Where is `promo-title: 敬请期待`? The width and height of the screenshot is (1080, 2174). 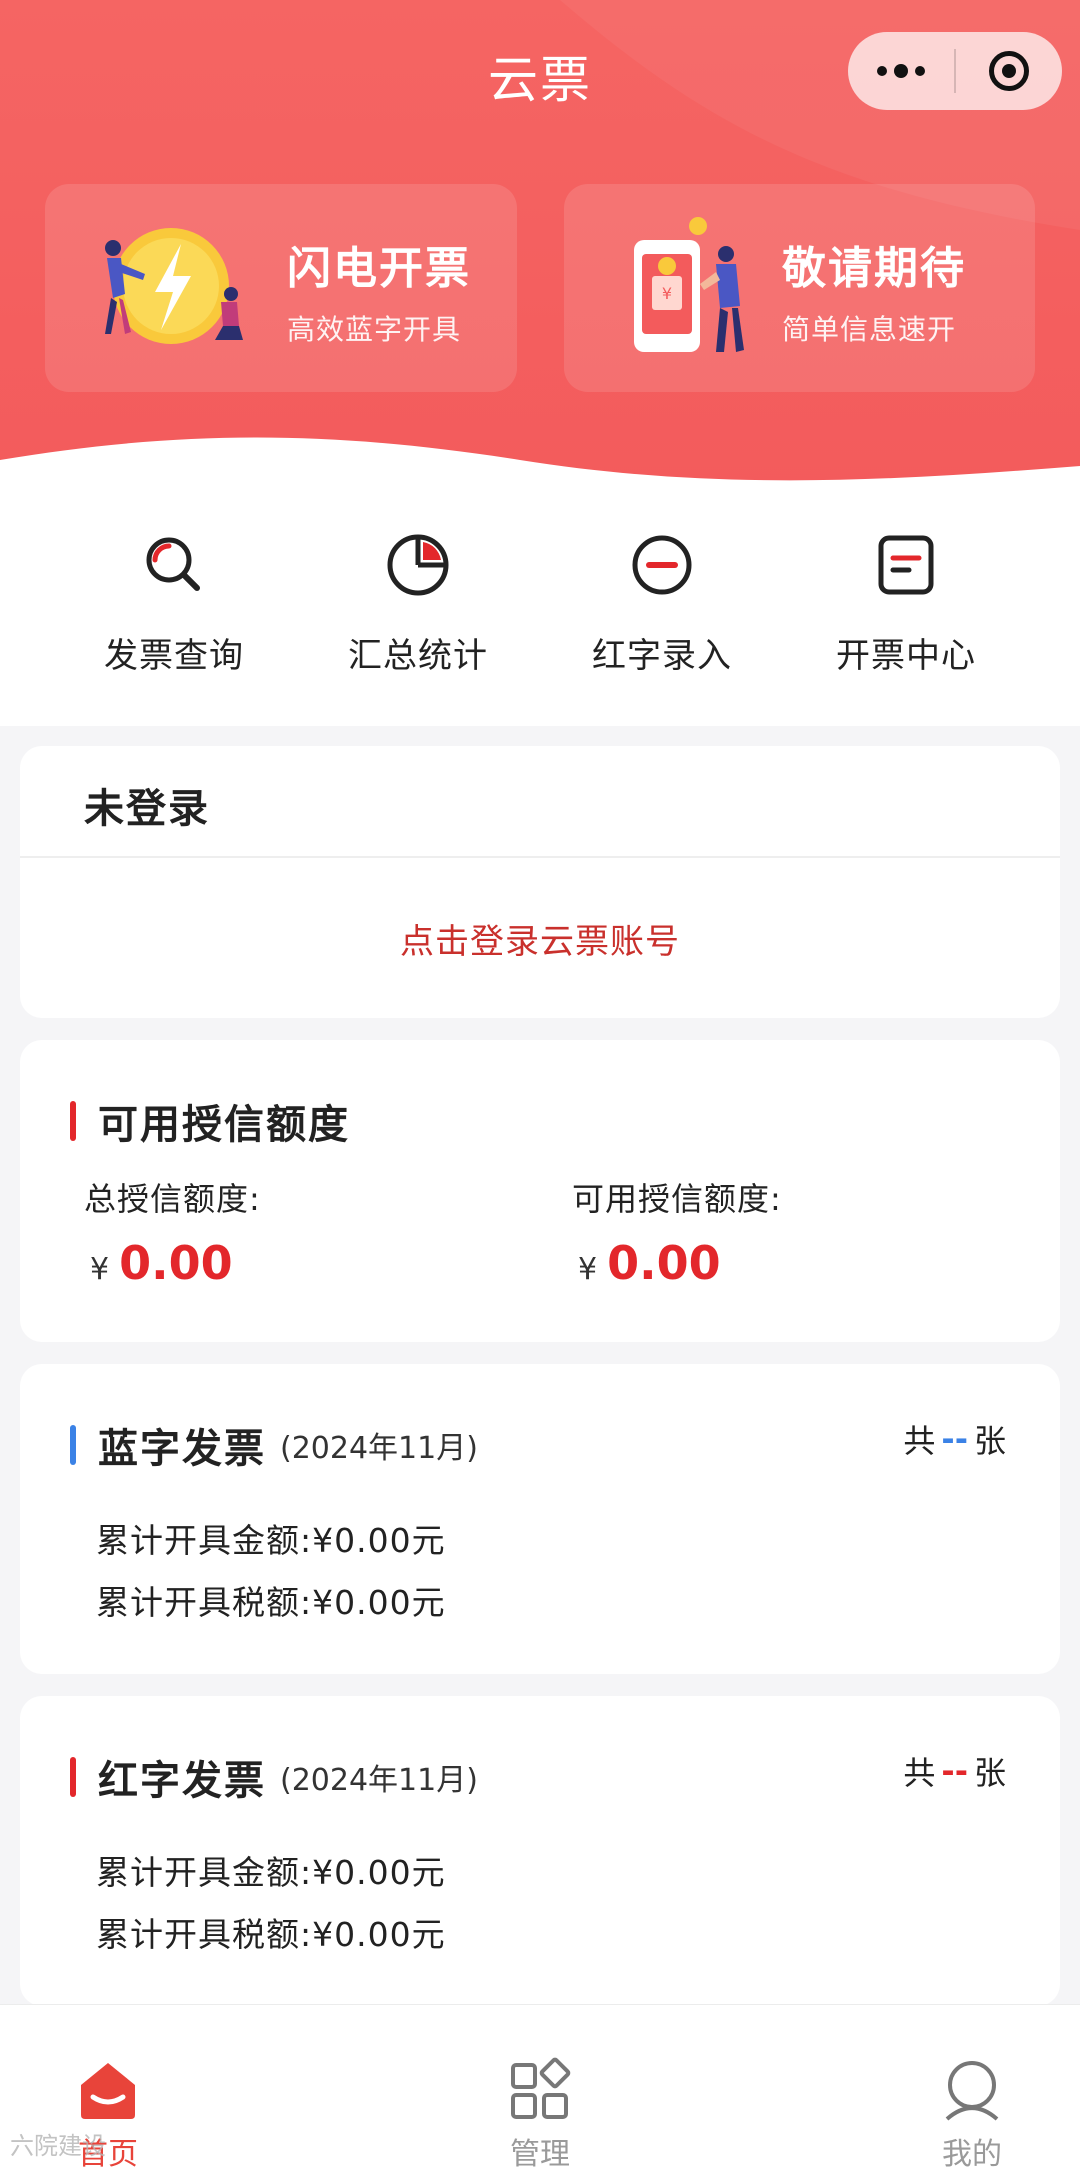
promo-title: 敬请期待 is located at coordinates (874, 268).